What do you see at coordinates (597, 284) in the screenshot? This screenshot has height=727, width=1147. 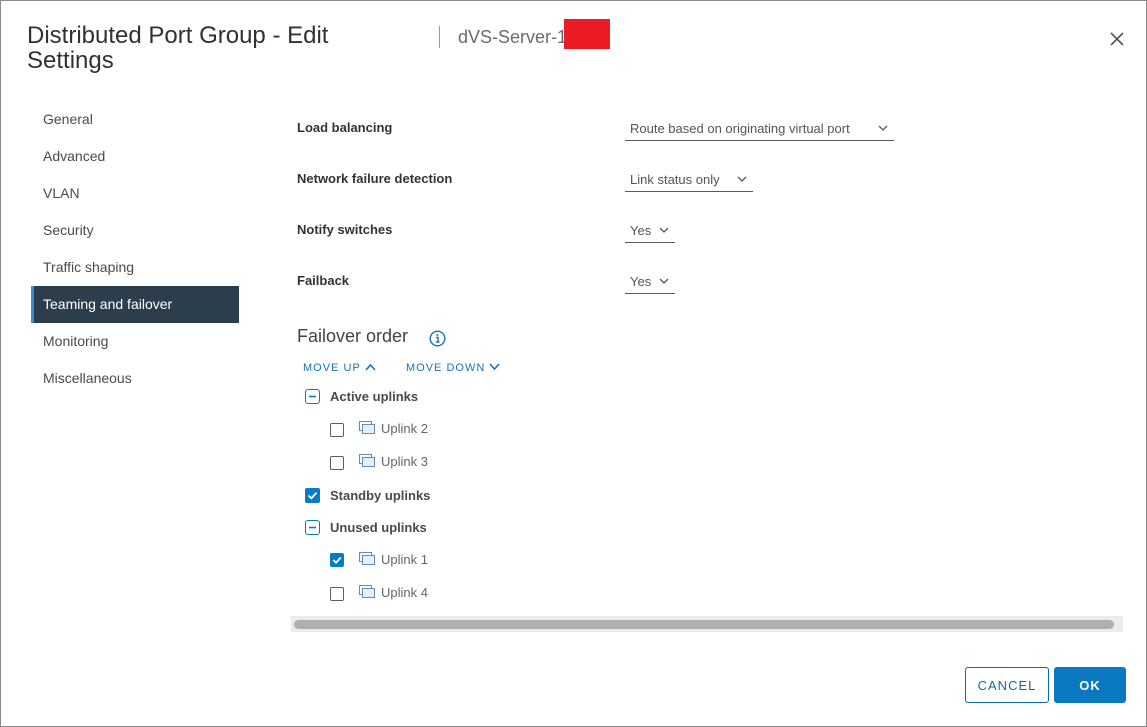 I see `failback-row: Failback Yes` at bounding box center [597, 284].